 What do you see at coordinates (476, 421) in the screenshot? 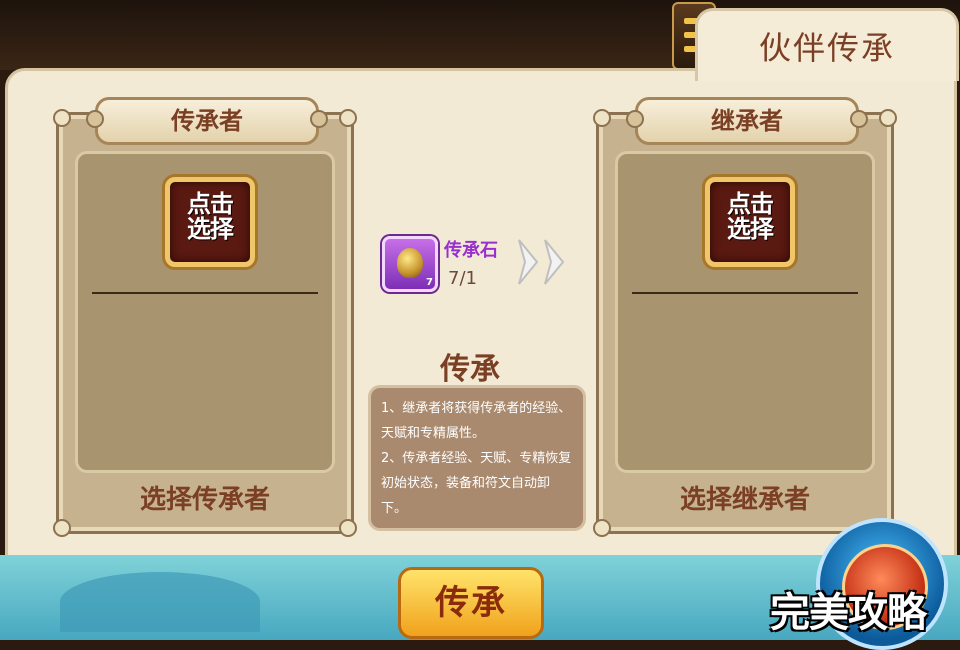
I see `info-line-1: 1、继承者将获得传承者的经验、天赋和专精属性。` at bounding box center [476, 421].